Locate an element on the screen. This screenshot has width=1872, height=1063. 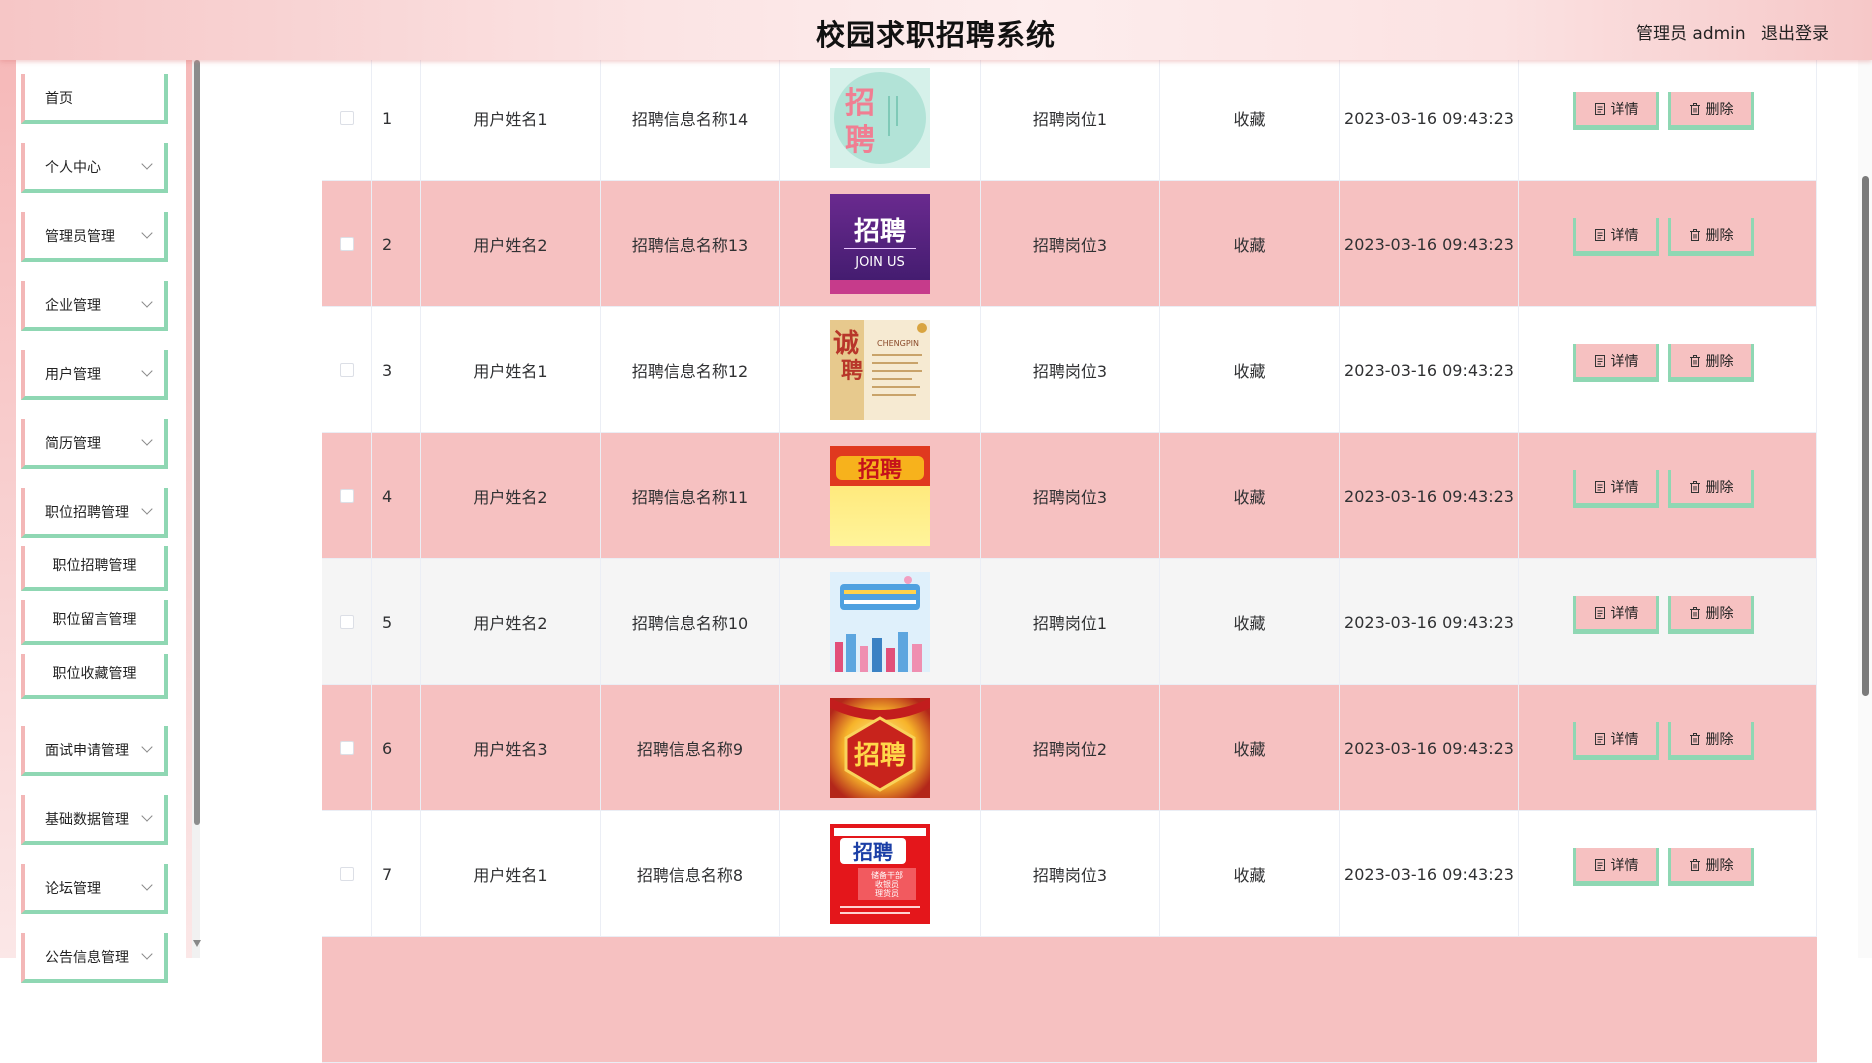
sidebar-scroll-down-icon is located at coordinates (197, 943).